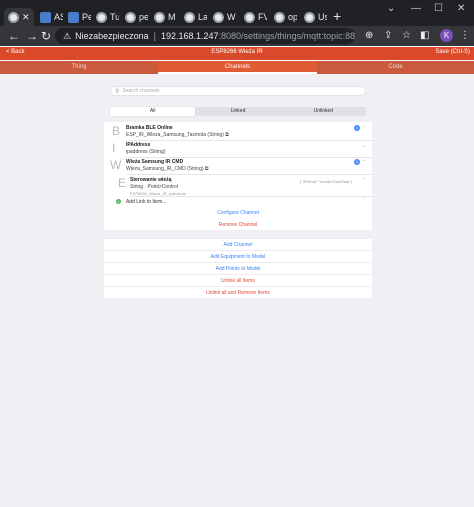 The width and height of the screenshot is (474, 507). What do you see at coordinates (424, 35) in the screenshot?
I see `sidepanel-icon: ◧` at bounding box center [424, 35].